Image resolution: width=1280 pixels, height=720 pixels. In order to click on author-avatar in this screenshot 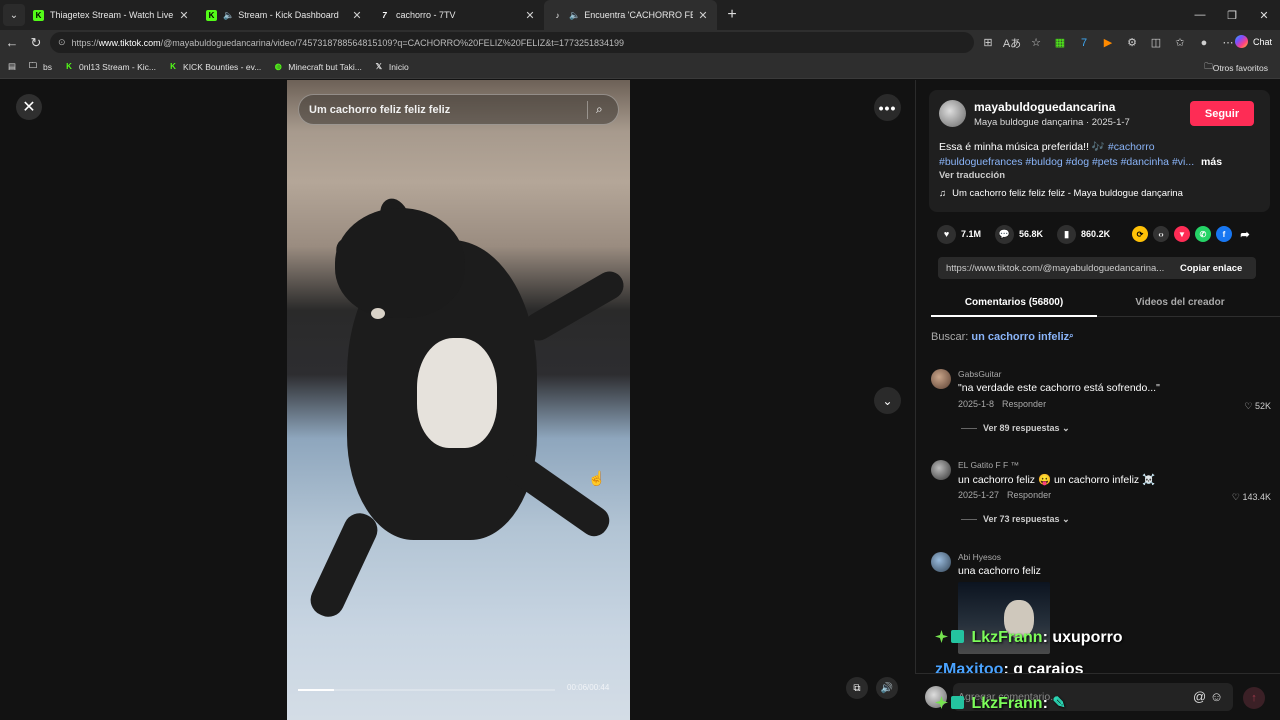, I will do `click(952, 113)`.